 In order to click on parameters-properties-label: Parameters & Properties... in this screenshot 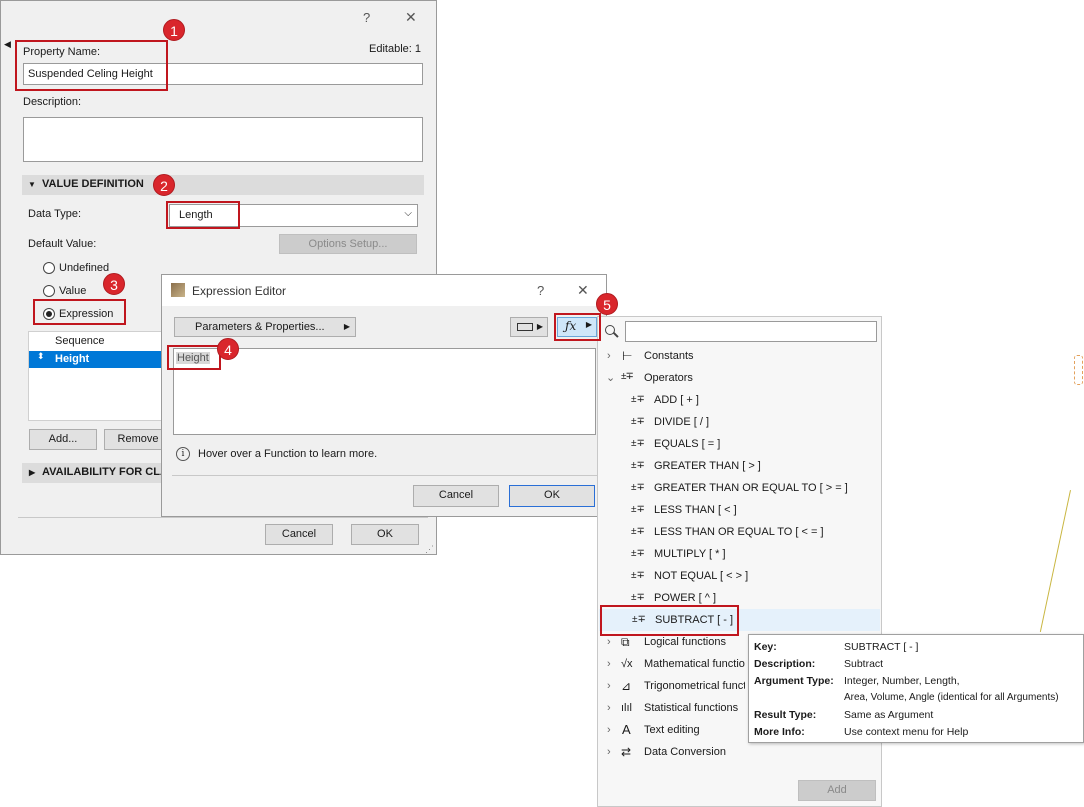, I will do `click(260, 327)`.